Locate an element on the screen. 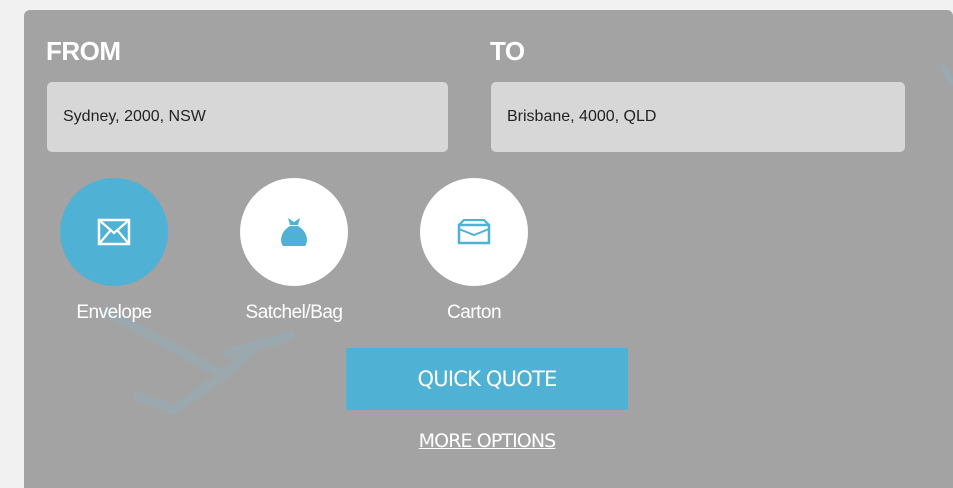 This screenshot has width=953, height=488. envelope-icon is located at coordinates (114, 232).